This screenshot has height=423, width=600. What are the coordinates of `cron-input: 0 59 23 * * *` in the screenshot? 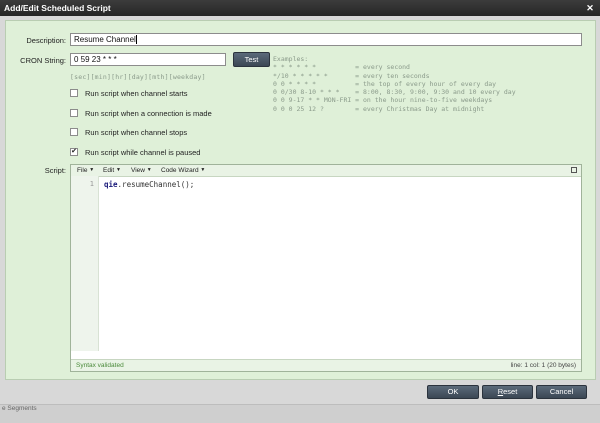 It's located at (148, 59).